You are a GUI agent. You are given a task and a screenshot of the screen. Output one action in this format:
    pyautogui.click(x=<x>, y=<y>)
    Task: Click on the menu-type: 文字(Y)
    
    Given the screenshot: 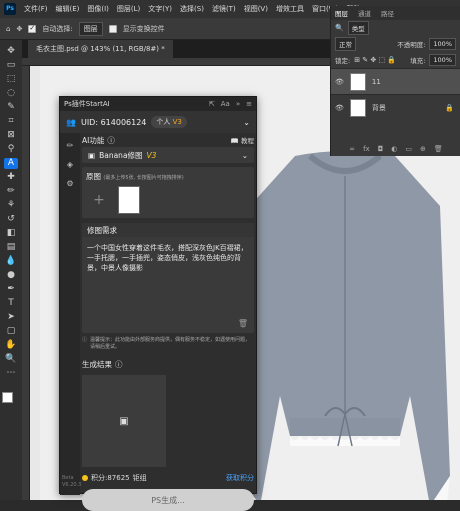 What is the action you would take?
    pyautogui.click(x=160, y=9)
    